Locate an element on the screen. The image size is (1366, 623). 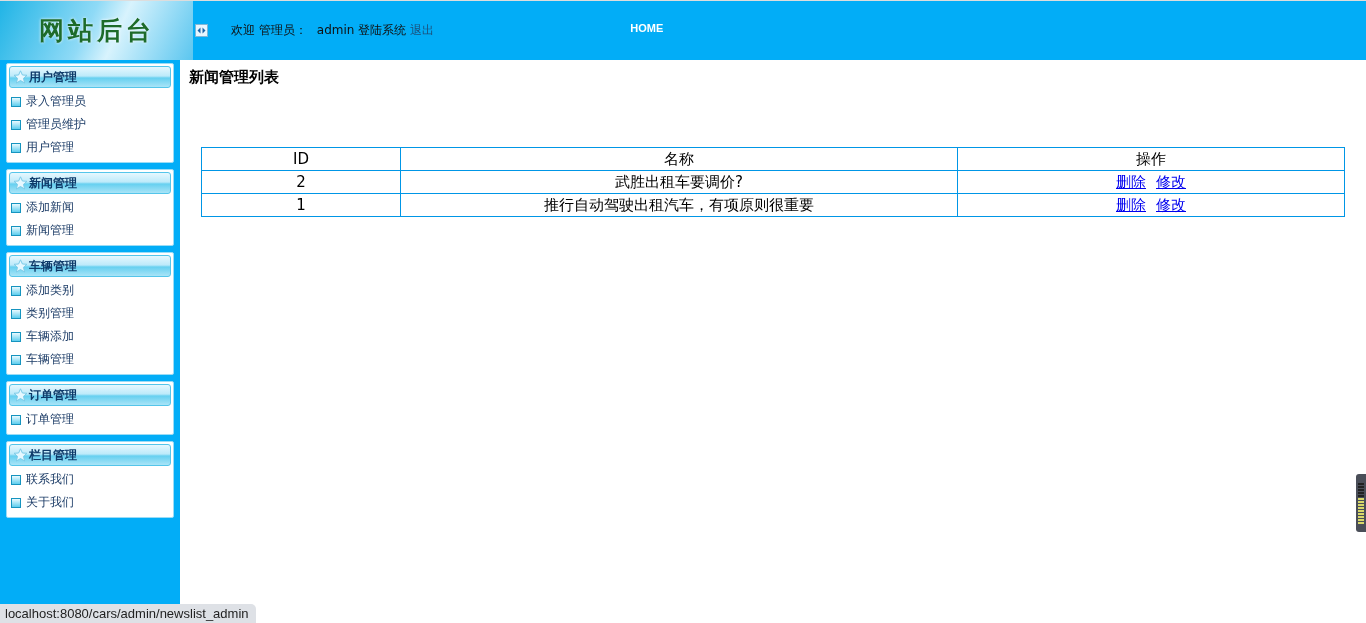
menu-item: 类别管理 is located at coordinates (50, 313).